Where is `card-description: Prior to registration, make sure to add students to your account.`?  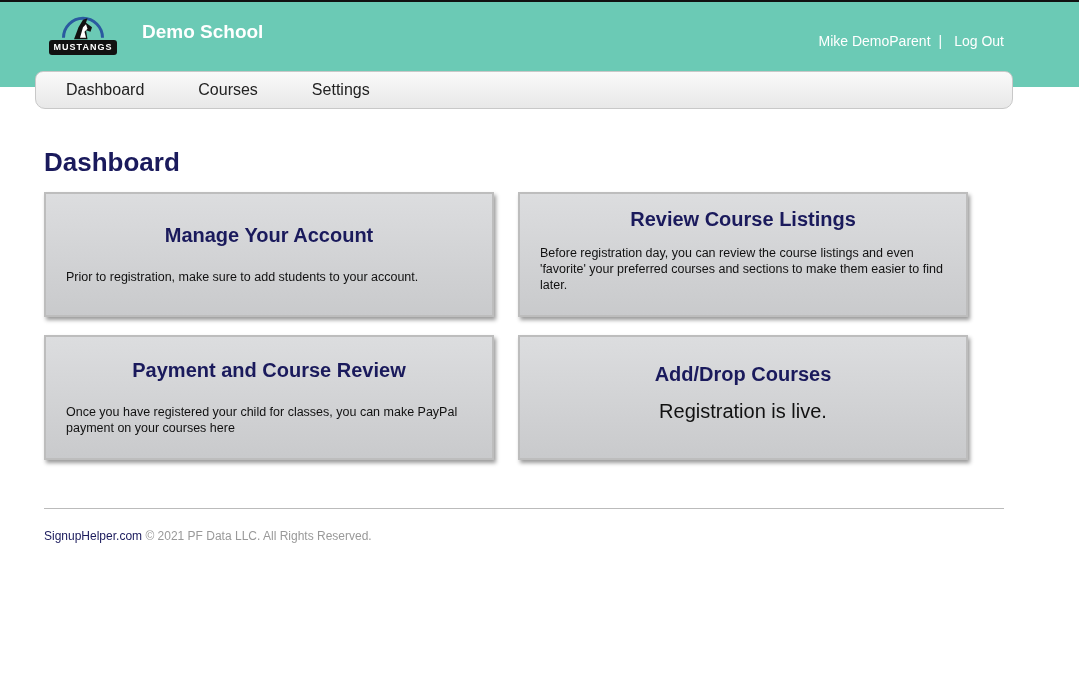 card-description: Prior to registration, make sure to add students to your account. is located at coordinates (243, 277).